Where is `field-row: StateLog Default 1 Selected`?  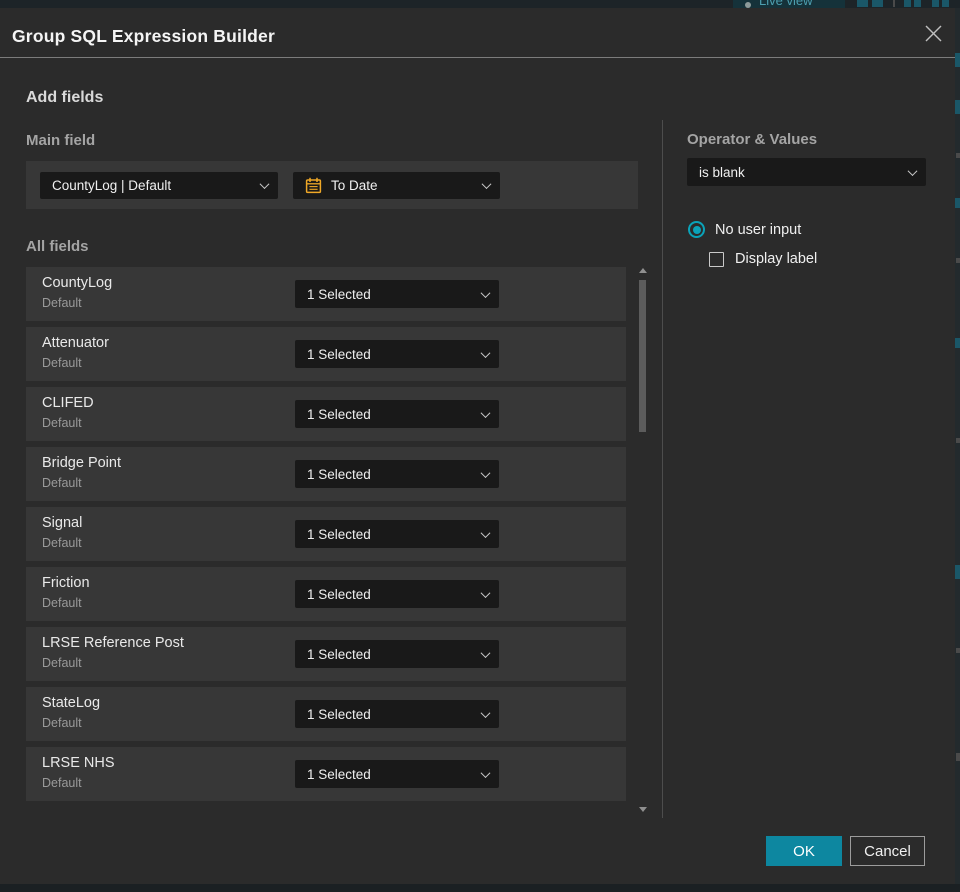
field-row: StateLog Default 1 Selected is located at coordinates (326, 714).